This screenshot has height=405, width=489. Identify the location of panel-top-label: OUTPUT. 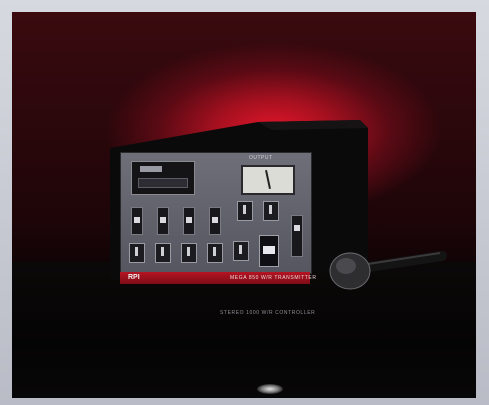
(261, 158).